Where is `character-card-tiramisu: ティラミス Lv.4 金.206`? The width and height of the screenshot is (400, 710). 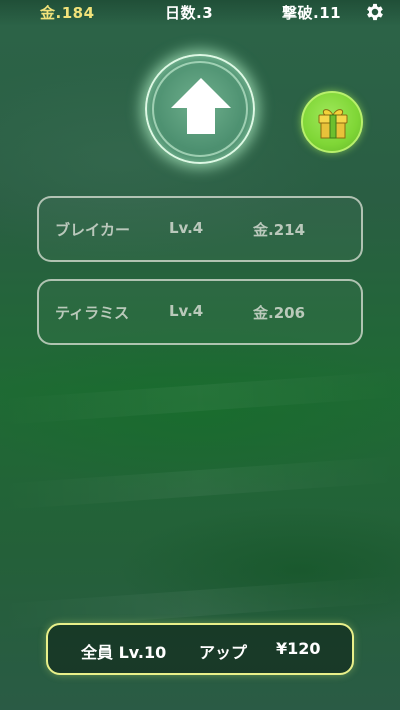 character-card-tiramisu: ティラミス Lv.4 金.206 is located at coordinates (200, 312).